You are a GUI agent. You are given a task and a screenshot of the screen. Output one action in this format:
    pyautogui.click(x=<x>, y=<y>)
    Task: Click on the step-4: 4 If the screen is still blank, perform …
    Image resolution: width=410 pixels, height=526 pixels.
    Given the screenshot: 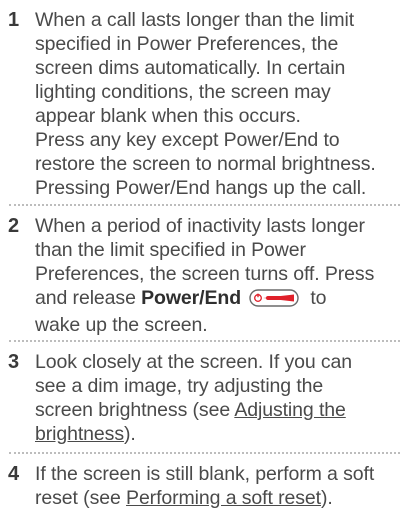 What is the action you would take?
    pyautogui.click(x=205, y=487)
    